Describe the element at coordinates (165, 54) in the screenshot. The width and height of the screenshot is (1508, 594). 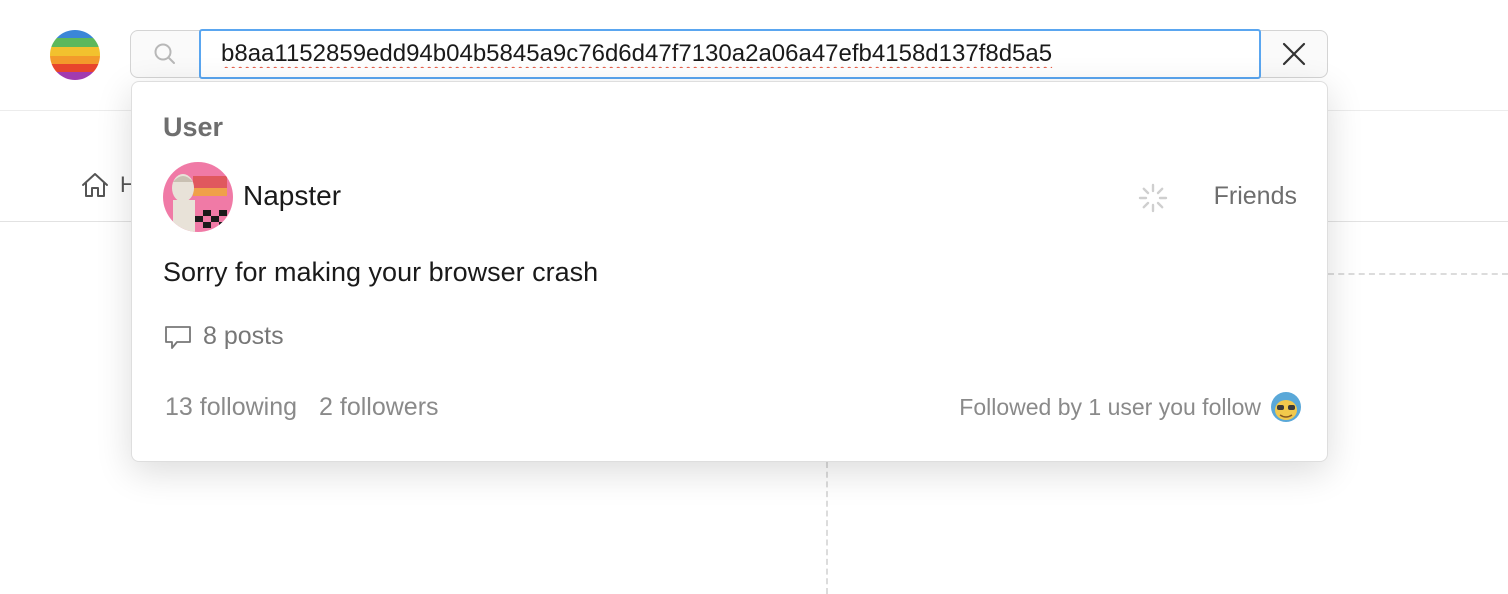
I see `search-icon` at that location.